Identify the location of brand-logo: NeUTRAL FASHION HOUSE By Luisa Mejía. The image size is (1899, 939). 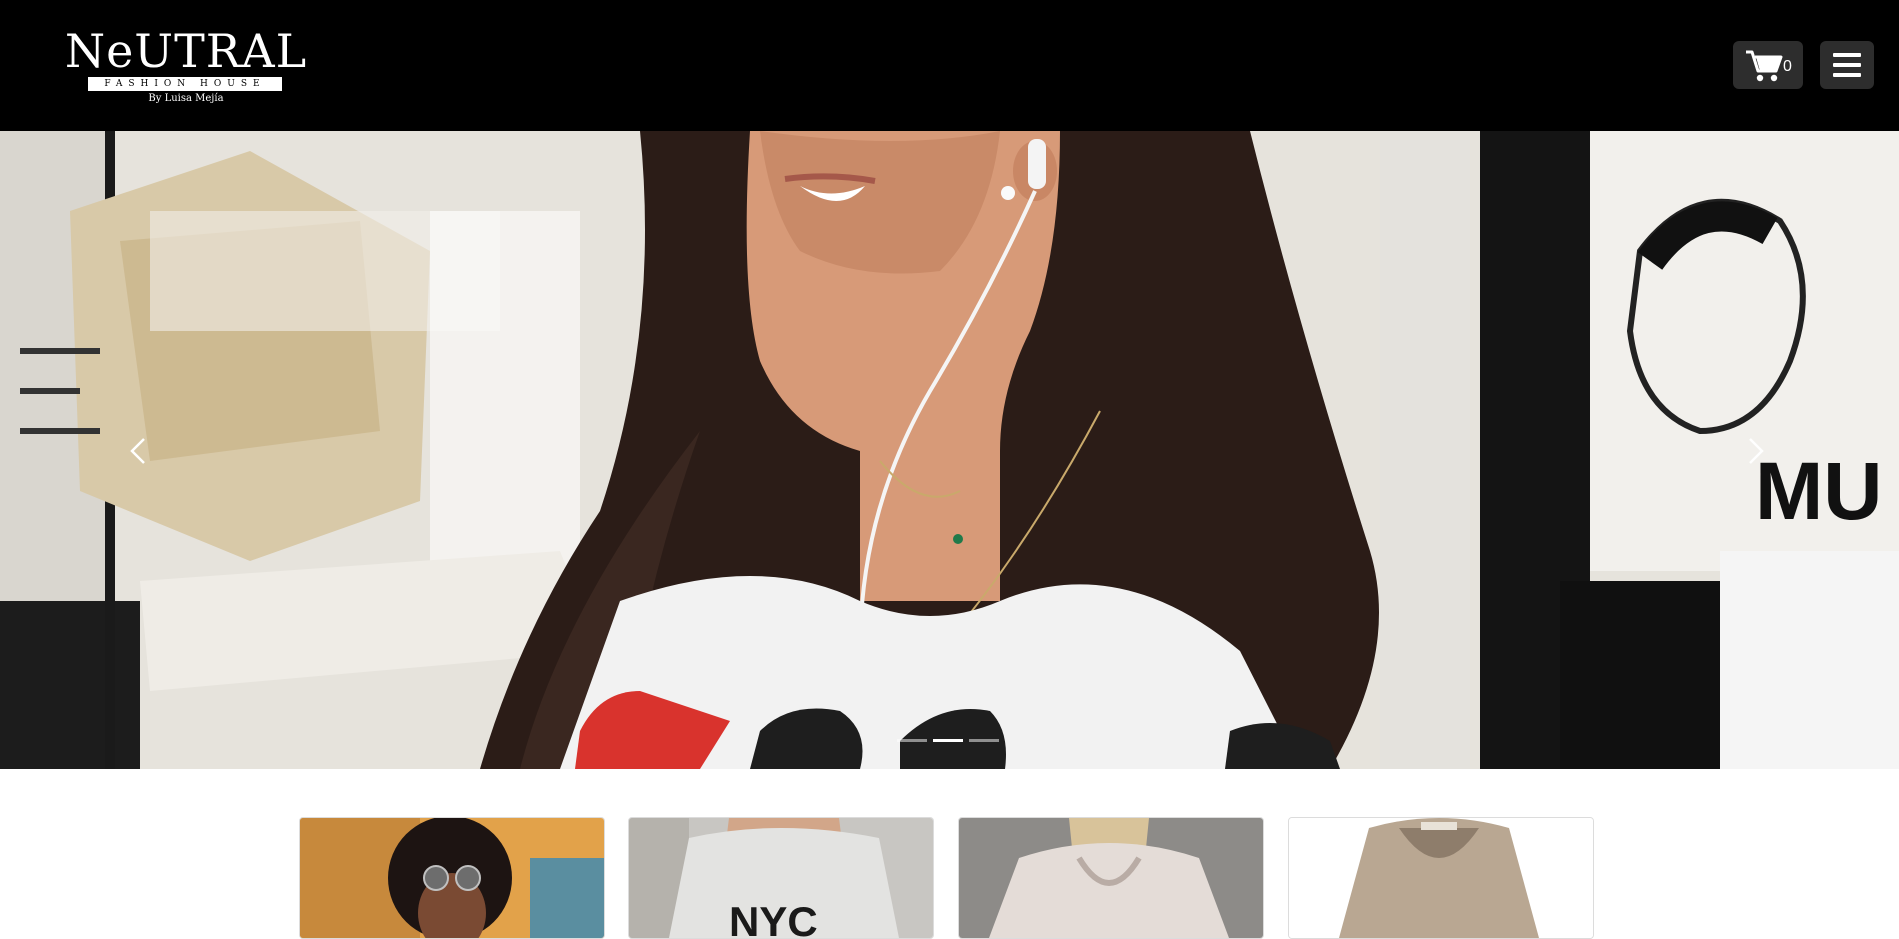
(186, 66).